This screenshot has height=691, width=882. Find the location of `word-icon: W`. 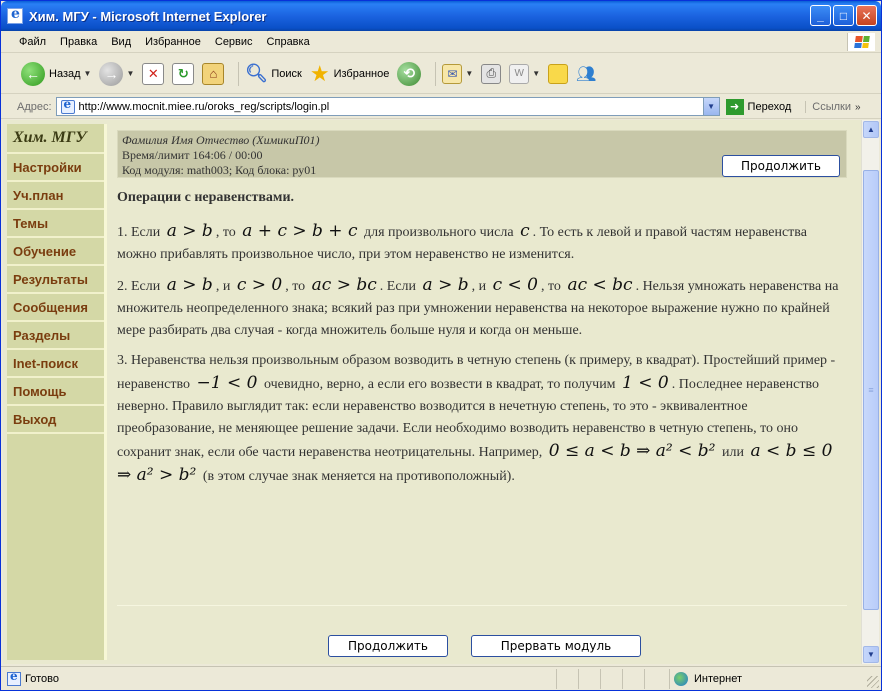

word-icon: W is located at coordinates (519, 73).